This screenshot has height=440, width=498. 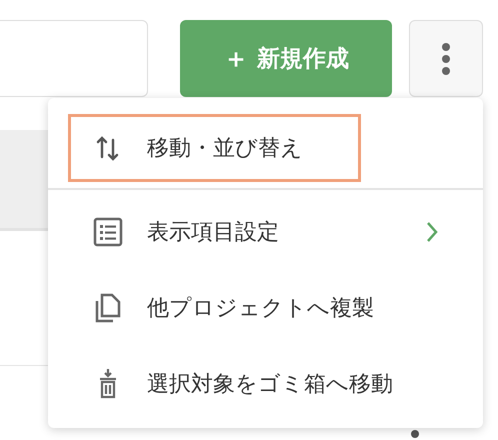 I want to click on menu-item: 他プロジェクトへ複製, so click(x=265, y=308).